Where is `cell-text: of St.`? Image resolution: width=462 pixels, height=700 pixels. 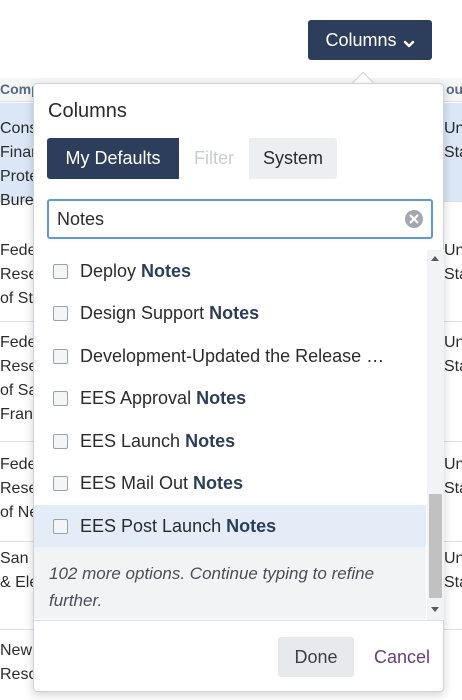
cell-text: of St. is located at coordinates (19, 298).